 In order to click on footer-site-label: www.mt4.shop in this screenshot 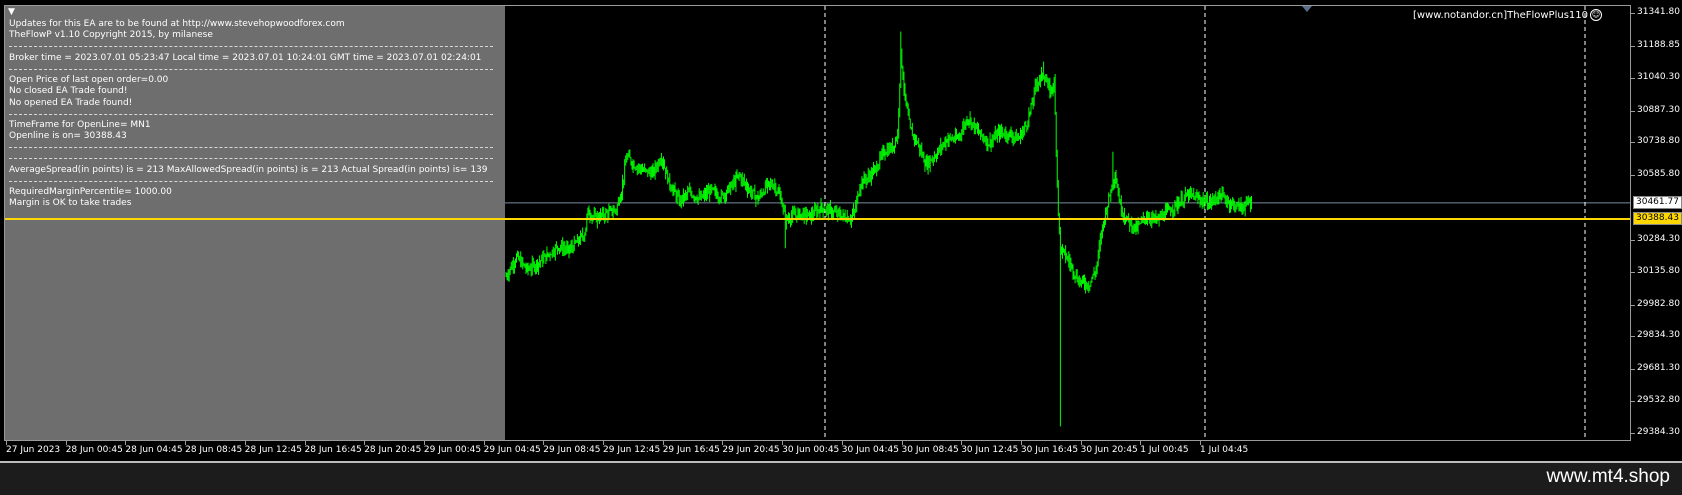, I will do `click(1608, 476)`.